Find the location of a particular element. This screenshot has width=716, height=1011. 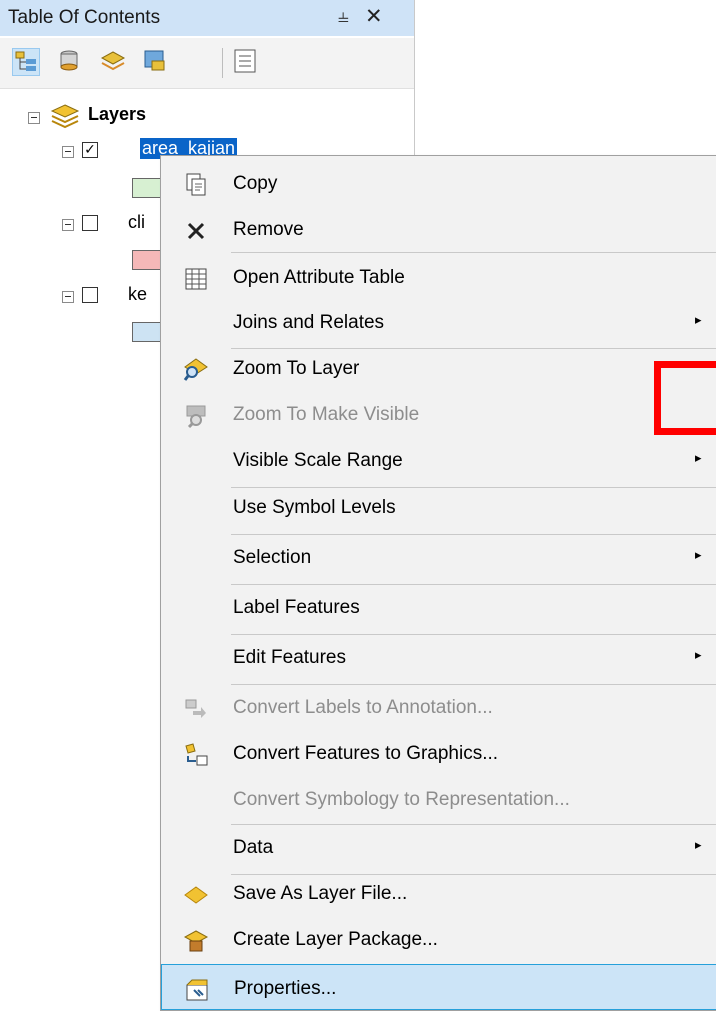

list-by-selection-icon is located at coordinates (156, 62).